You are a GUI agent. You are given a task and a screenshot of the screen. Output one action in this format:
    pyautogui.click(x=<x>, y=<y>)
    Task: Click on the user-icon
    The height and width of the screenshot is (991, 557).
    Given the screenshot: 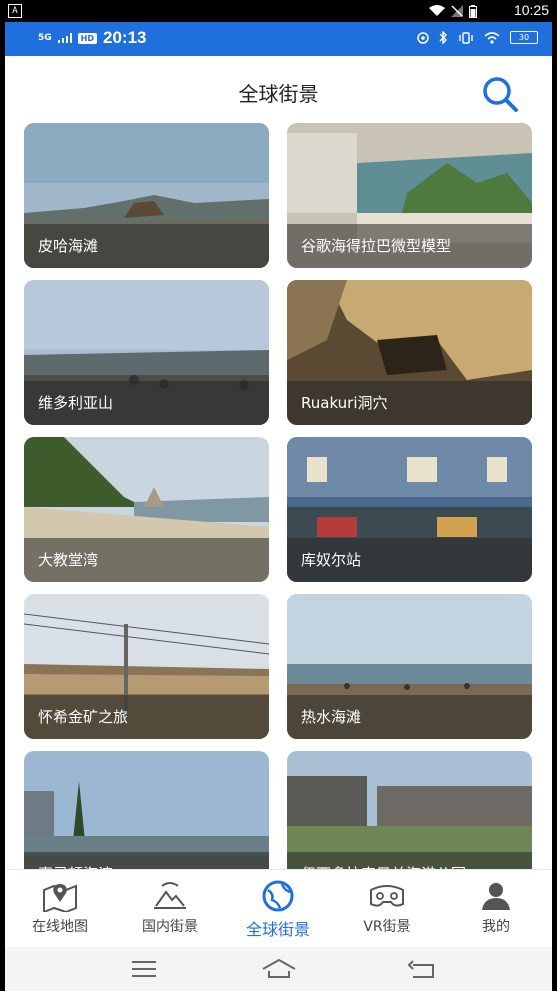 What is the action you would take?
    pyautogui.click(x=496, y=896)
    